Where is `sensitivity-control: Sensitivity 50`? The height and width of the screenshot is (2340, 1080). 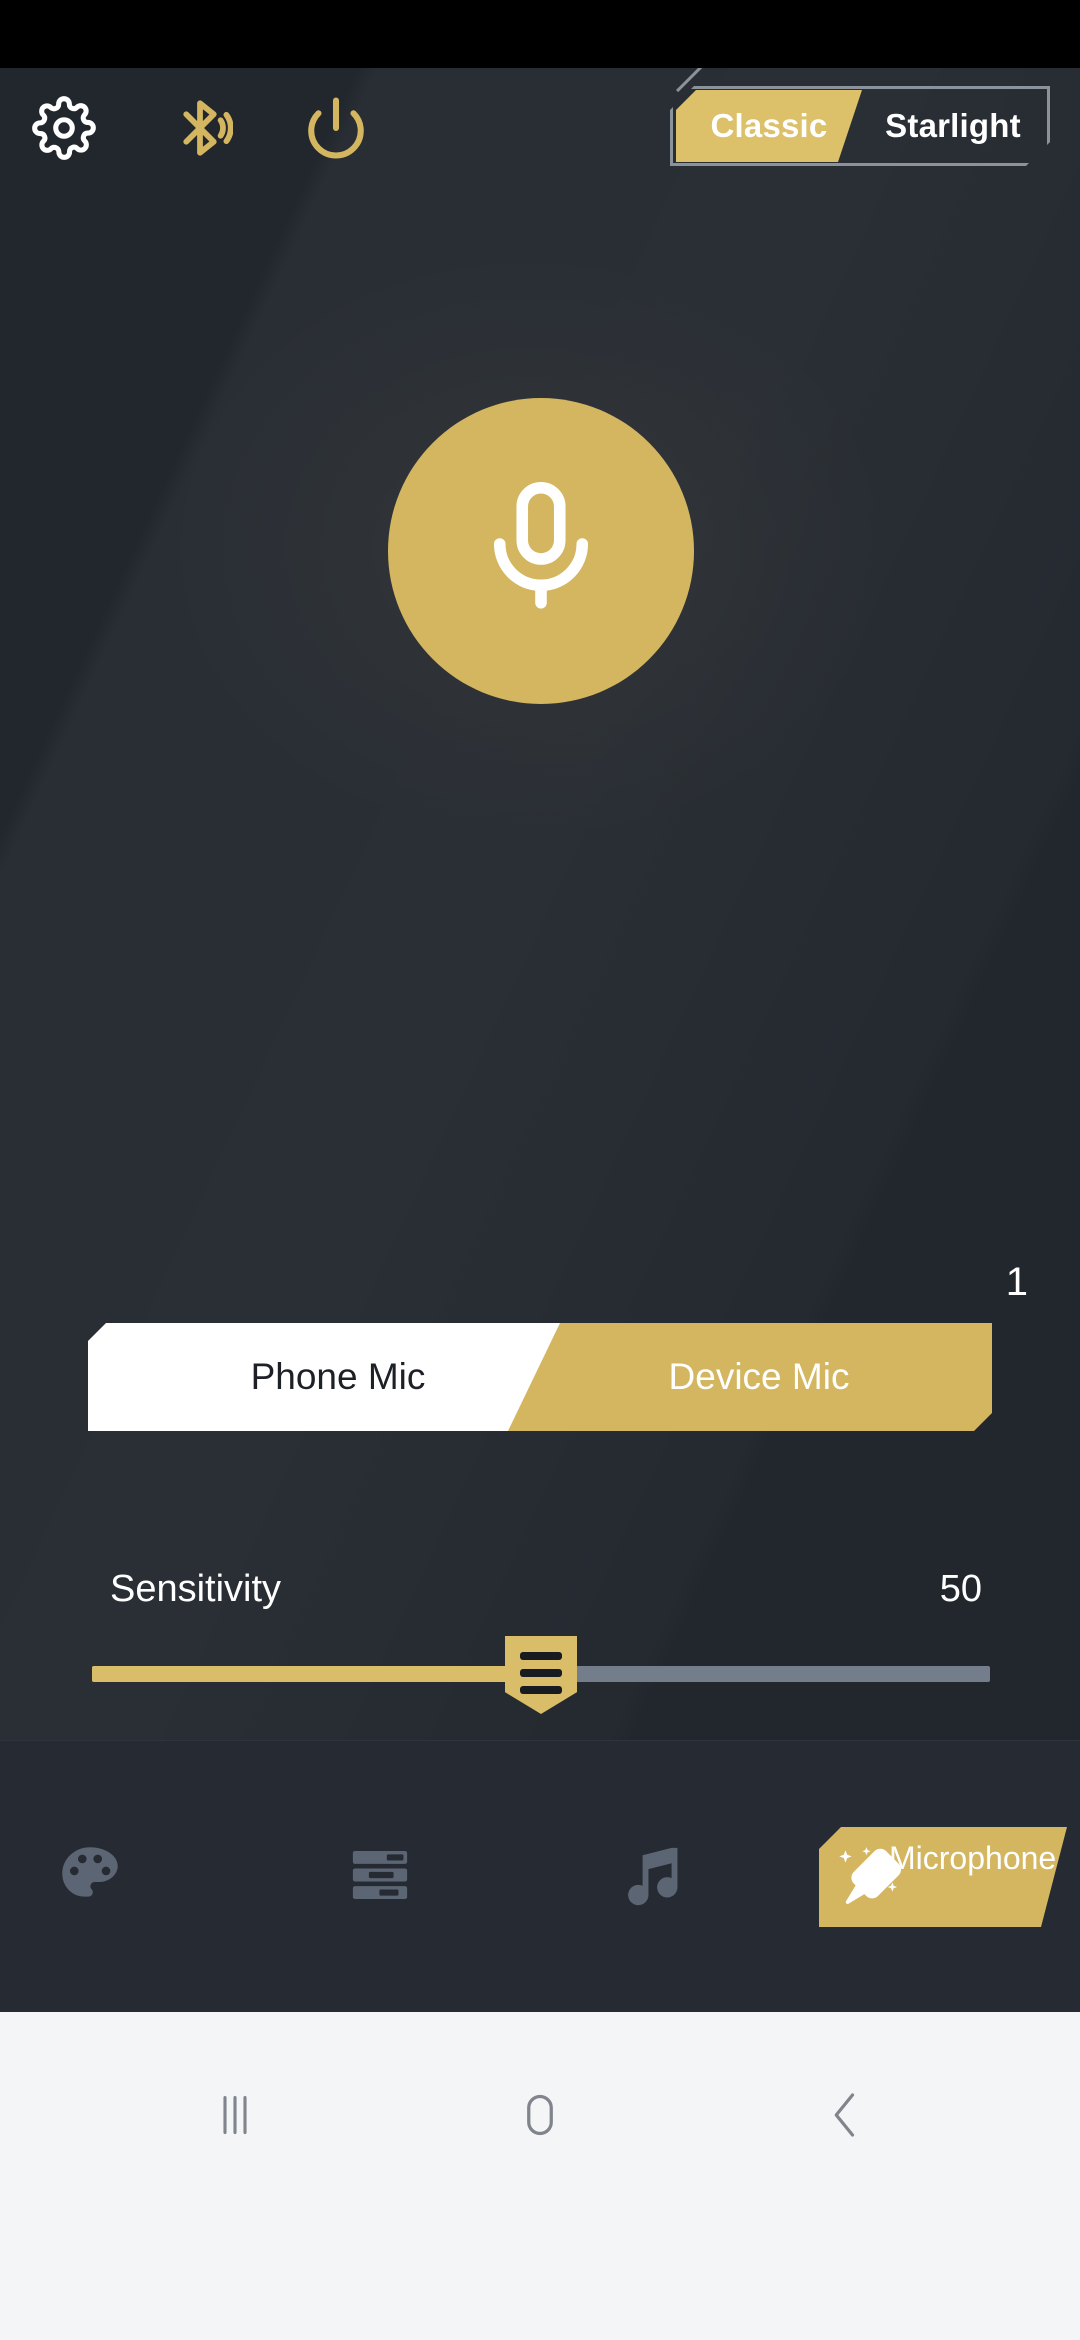 sensitivity-control: Sensitivity 50 is located at coordinates (542, 1648).